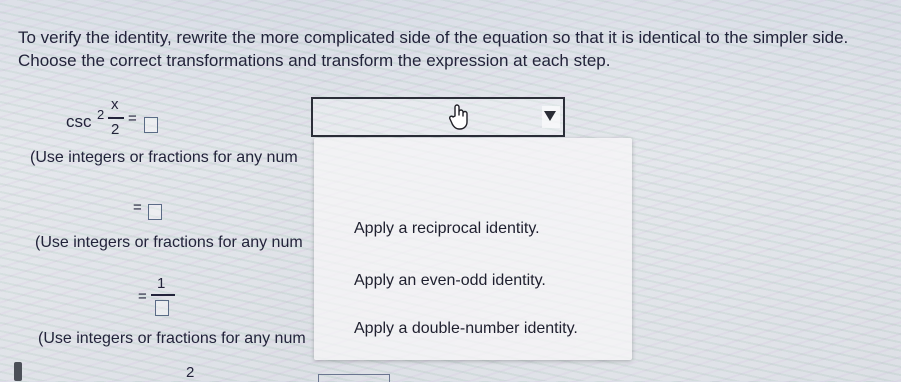  What do you see at coordinates (137, 207) in the screenshot?
I see `step2-equals-sign: =` at bounding box center [137, 207].